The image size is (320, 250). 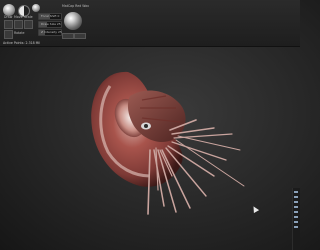 I want to click on right-scroll-panel, so click(x=296, y=219).